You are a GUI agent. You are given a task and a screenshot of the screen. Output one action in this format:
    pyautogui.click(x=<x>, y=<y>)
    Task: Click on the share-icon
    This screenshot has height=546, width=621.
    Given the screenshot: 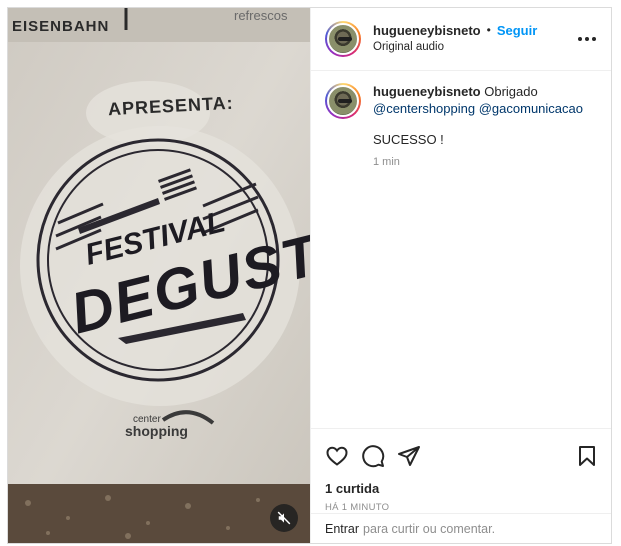 What is the action you would take?
    pyautogui.click(x=409, y=456)
    